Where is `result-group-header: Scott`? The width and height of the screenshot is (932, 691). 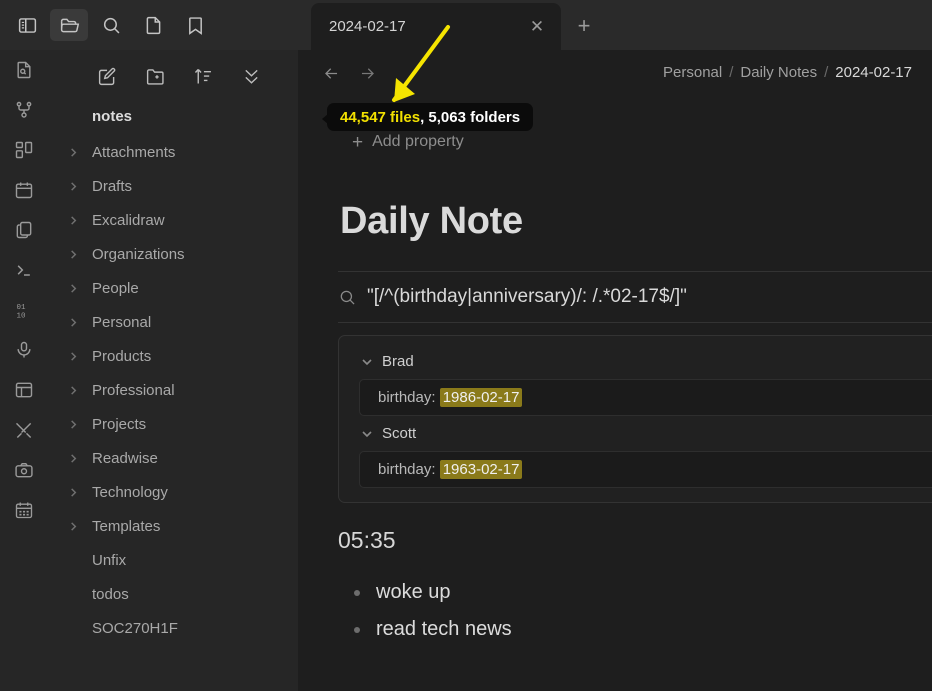 result-group-header: Scott is located at coordinates (635, 433).